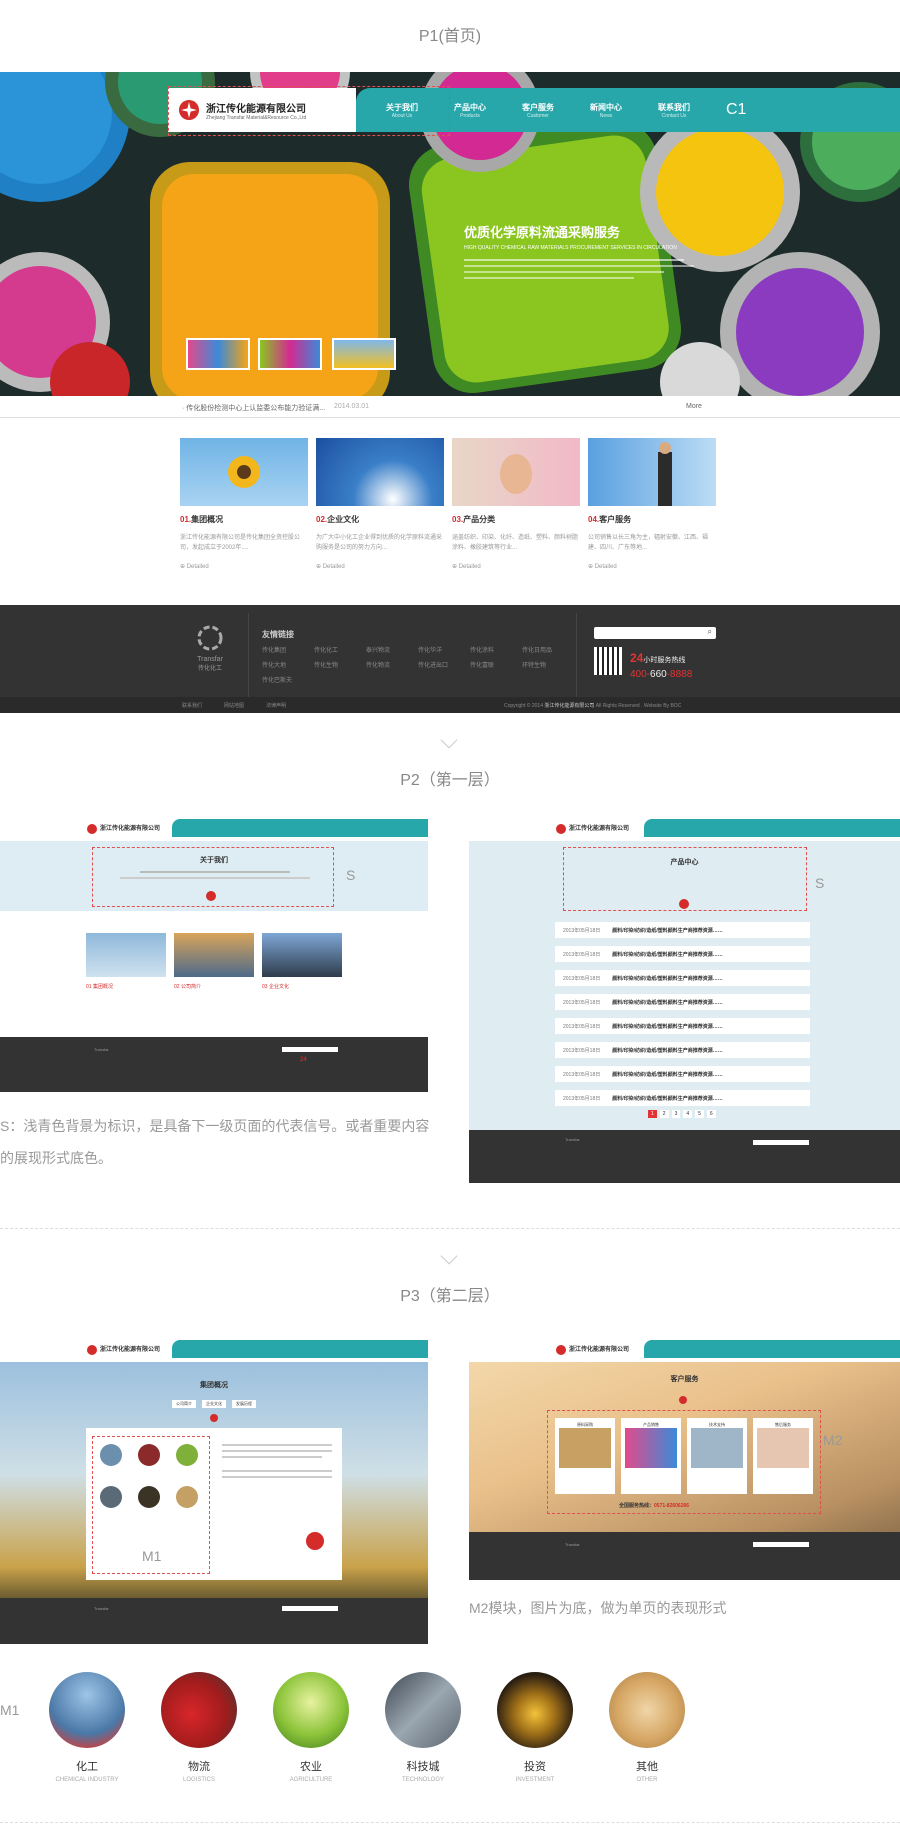  Describe the element at coordinates (615, 519) in the screenshot. I see `card-title: 客户服务` at that location.